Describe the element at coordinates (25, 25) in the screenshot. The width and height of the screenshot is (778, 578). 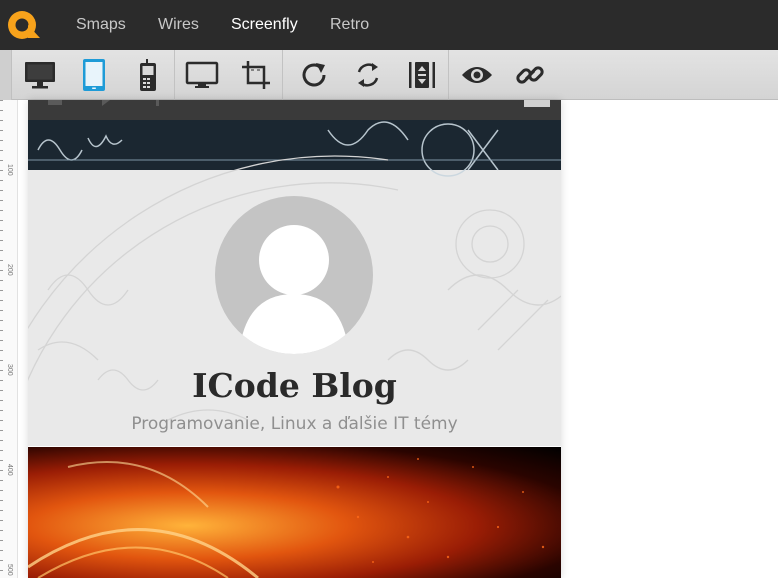
I see `app-logo` at that location.